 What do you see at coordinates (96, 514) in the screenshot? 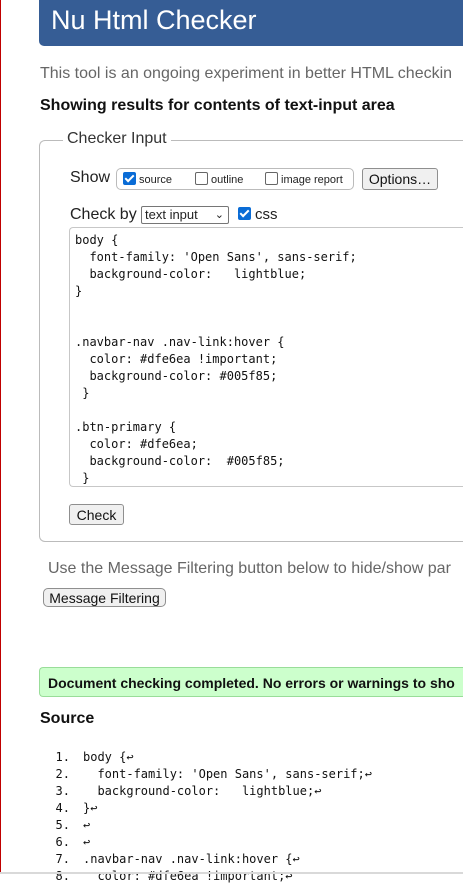
I see `check-button: Check` at bounding box center [96, 514].